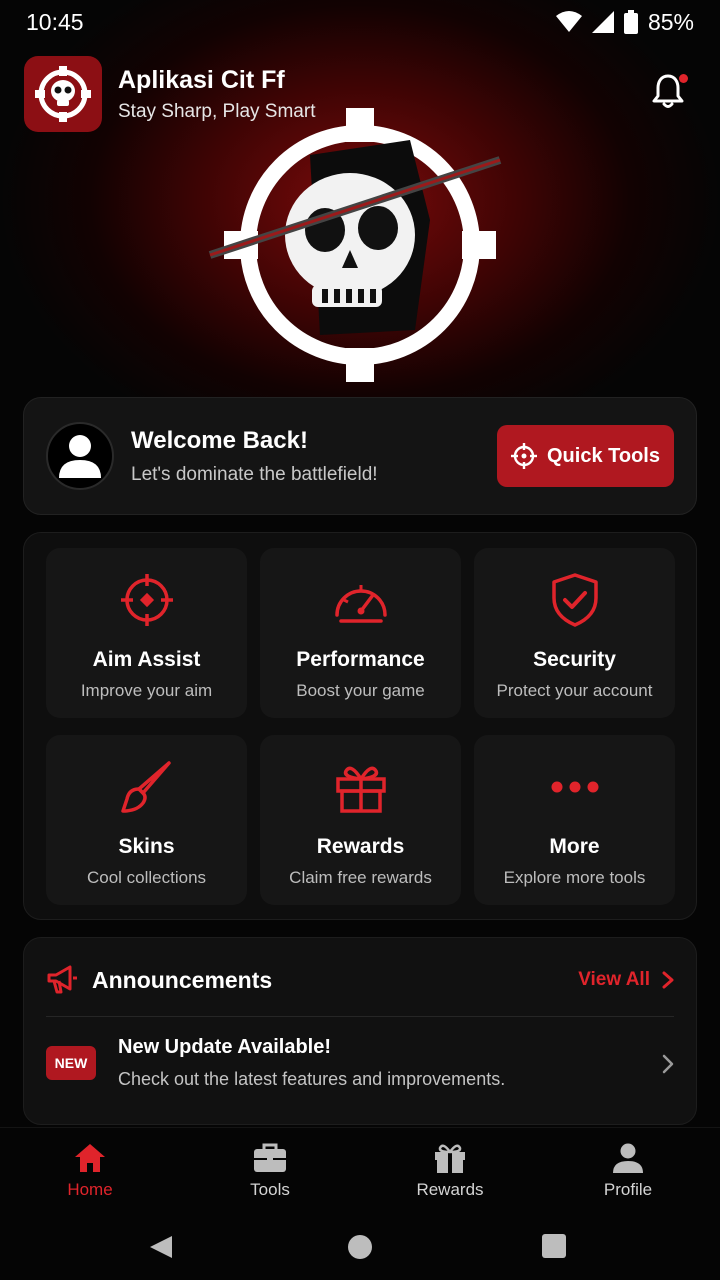 The height and width of the screenshot is (1280, 720). Describe the element at coordinates (603, 455) in the screenshot. I see `quick-tools-label: Quick Tools` at that location.